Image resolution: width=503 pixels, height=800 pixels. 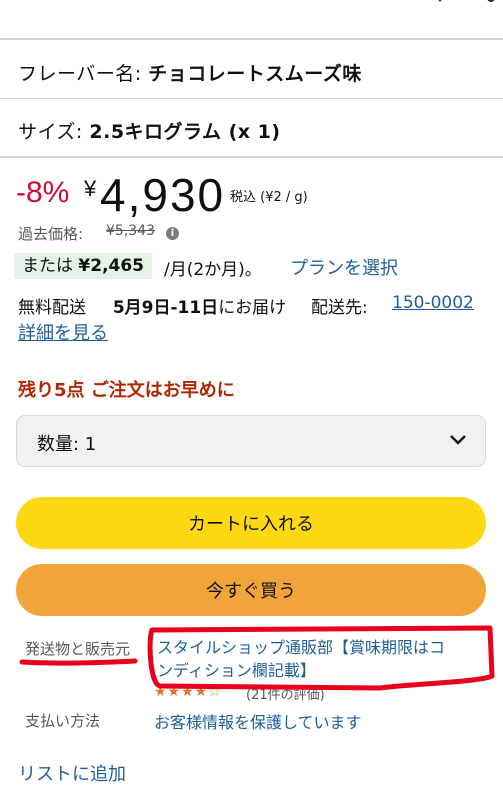 What do you see at coordinates (285, 693) in the screenshot?
I see `seller-review-count: (21件の評価)` at bounding box center [285, 693].